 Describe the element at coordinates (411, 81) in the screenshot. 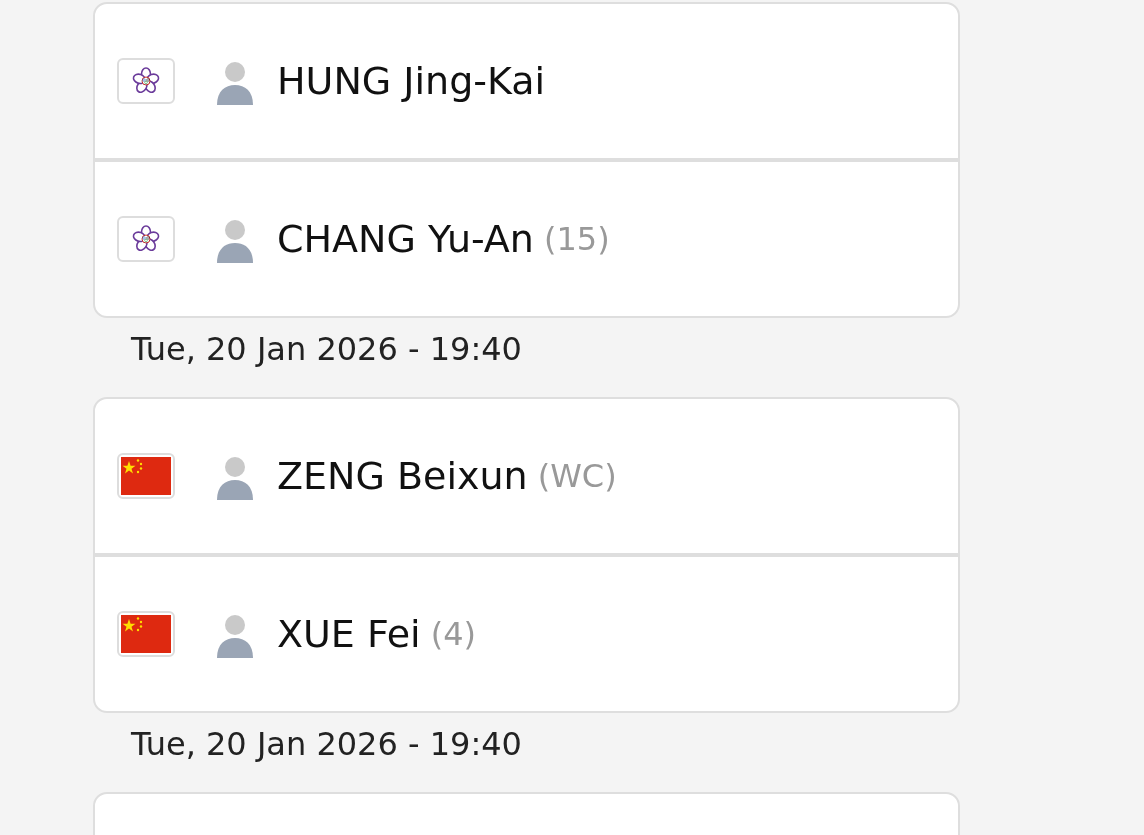

I see `player-name: HUNG Jing-Kai` at that location.